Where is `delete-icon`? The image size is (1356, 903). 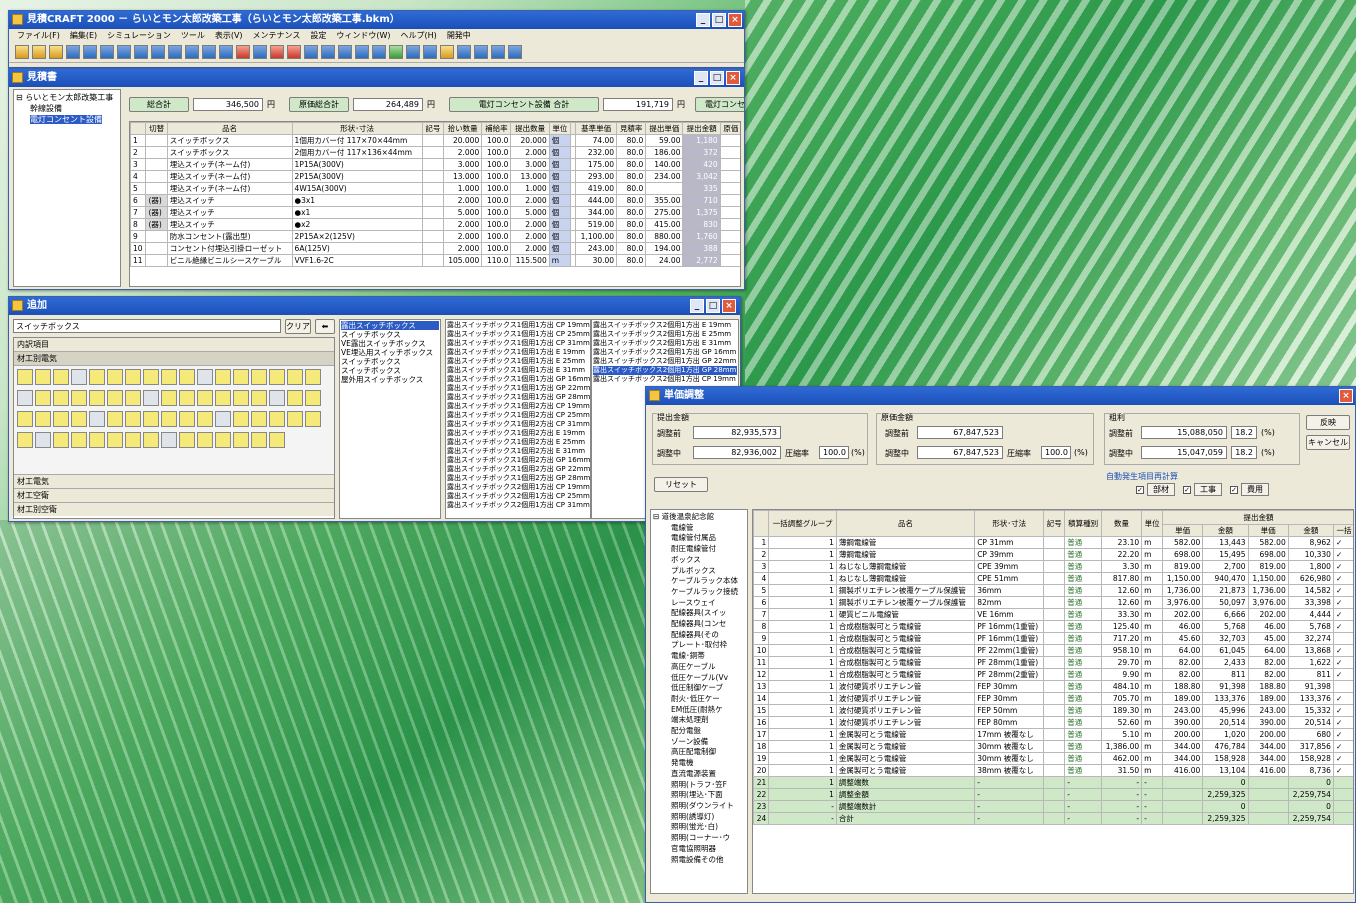 delete-icon is located at coordinates (243, 52).